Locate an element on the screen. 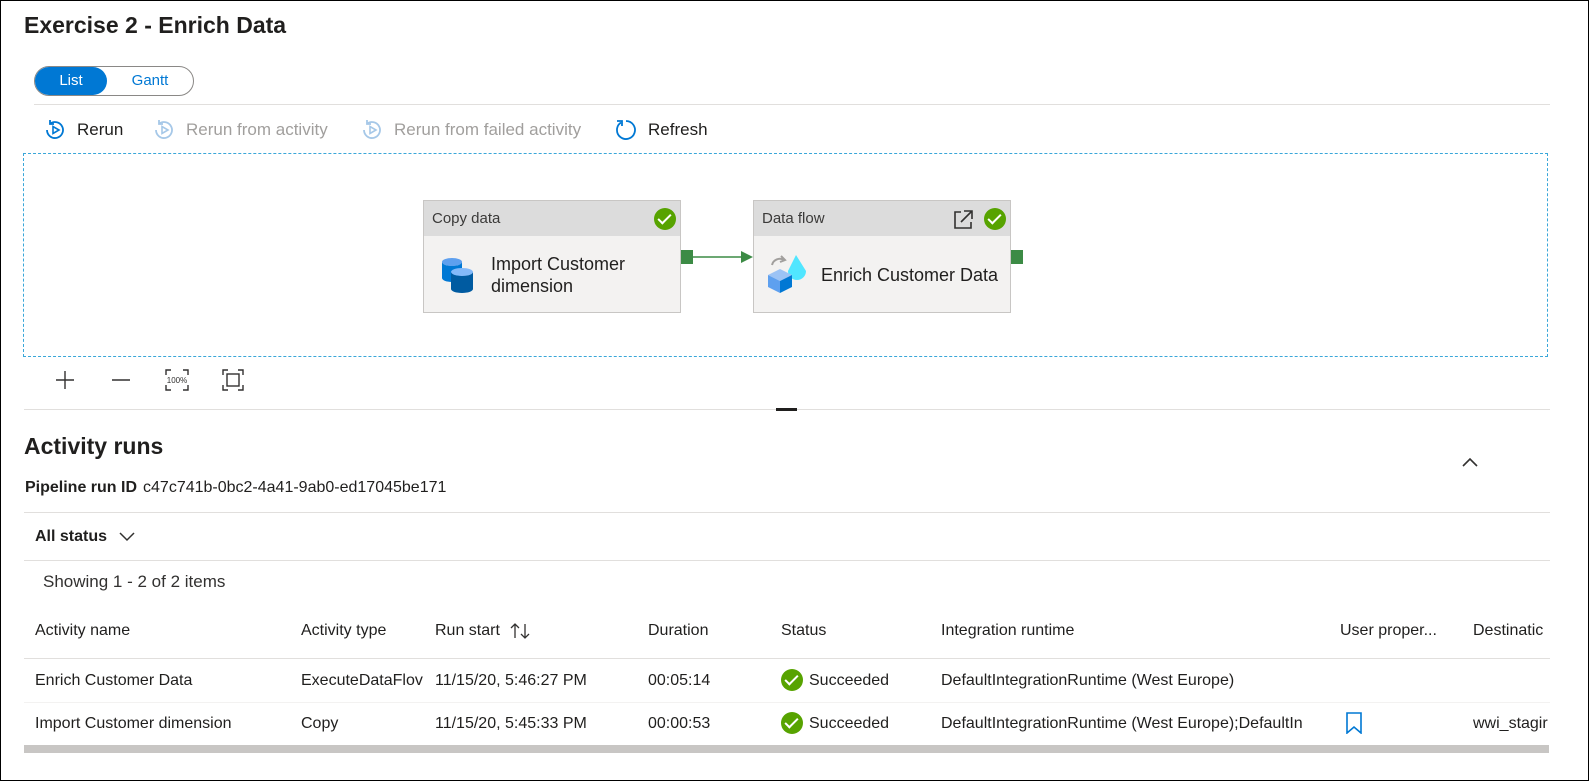 This screenshot has height=781, width=1589. filter-divider-bottom is located at coordinates (787, 560).